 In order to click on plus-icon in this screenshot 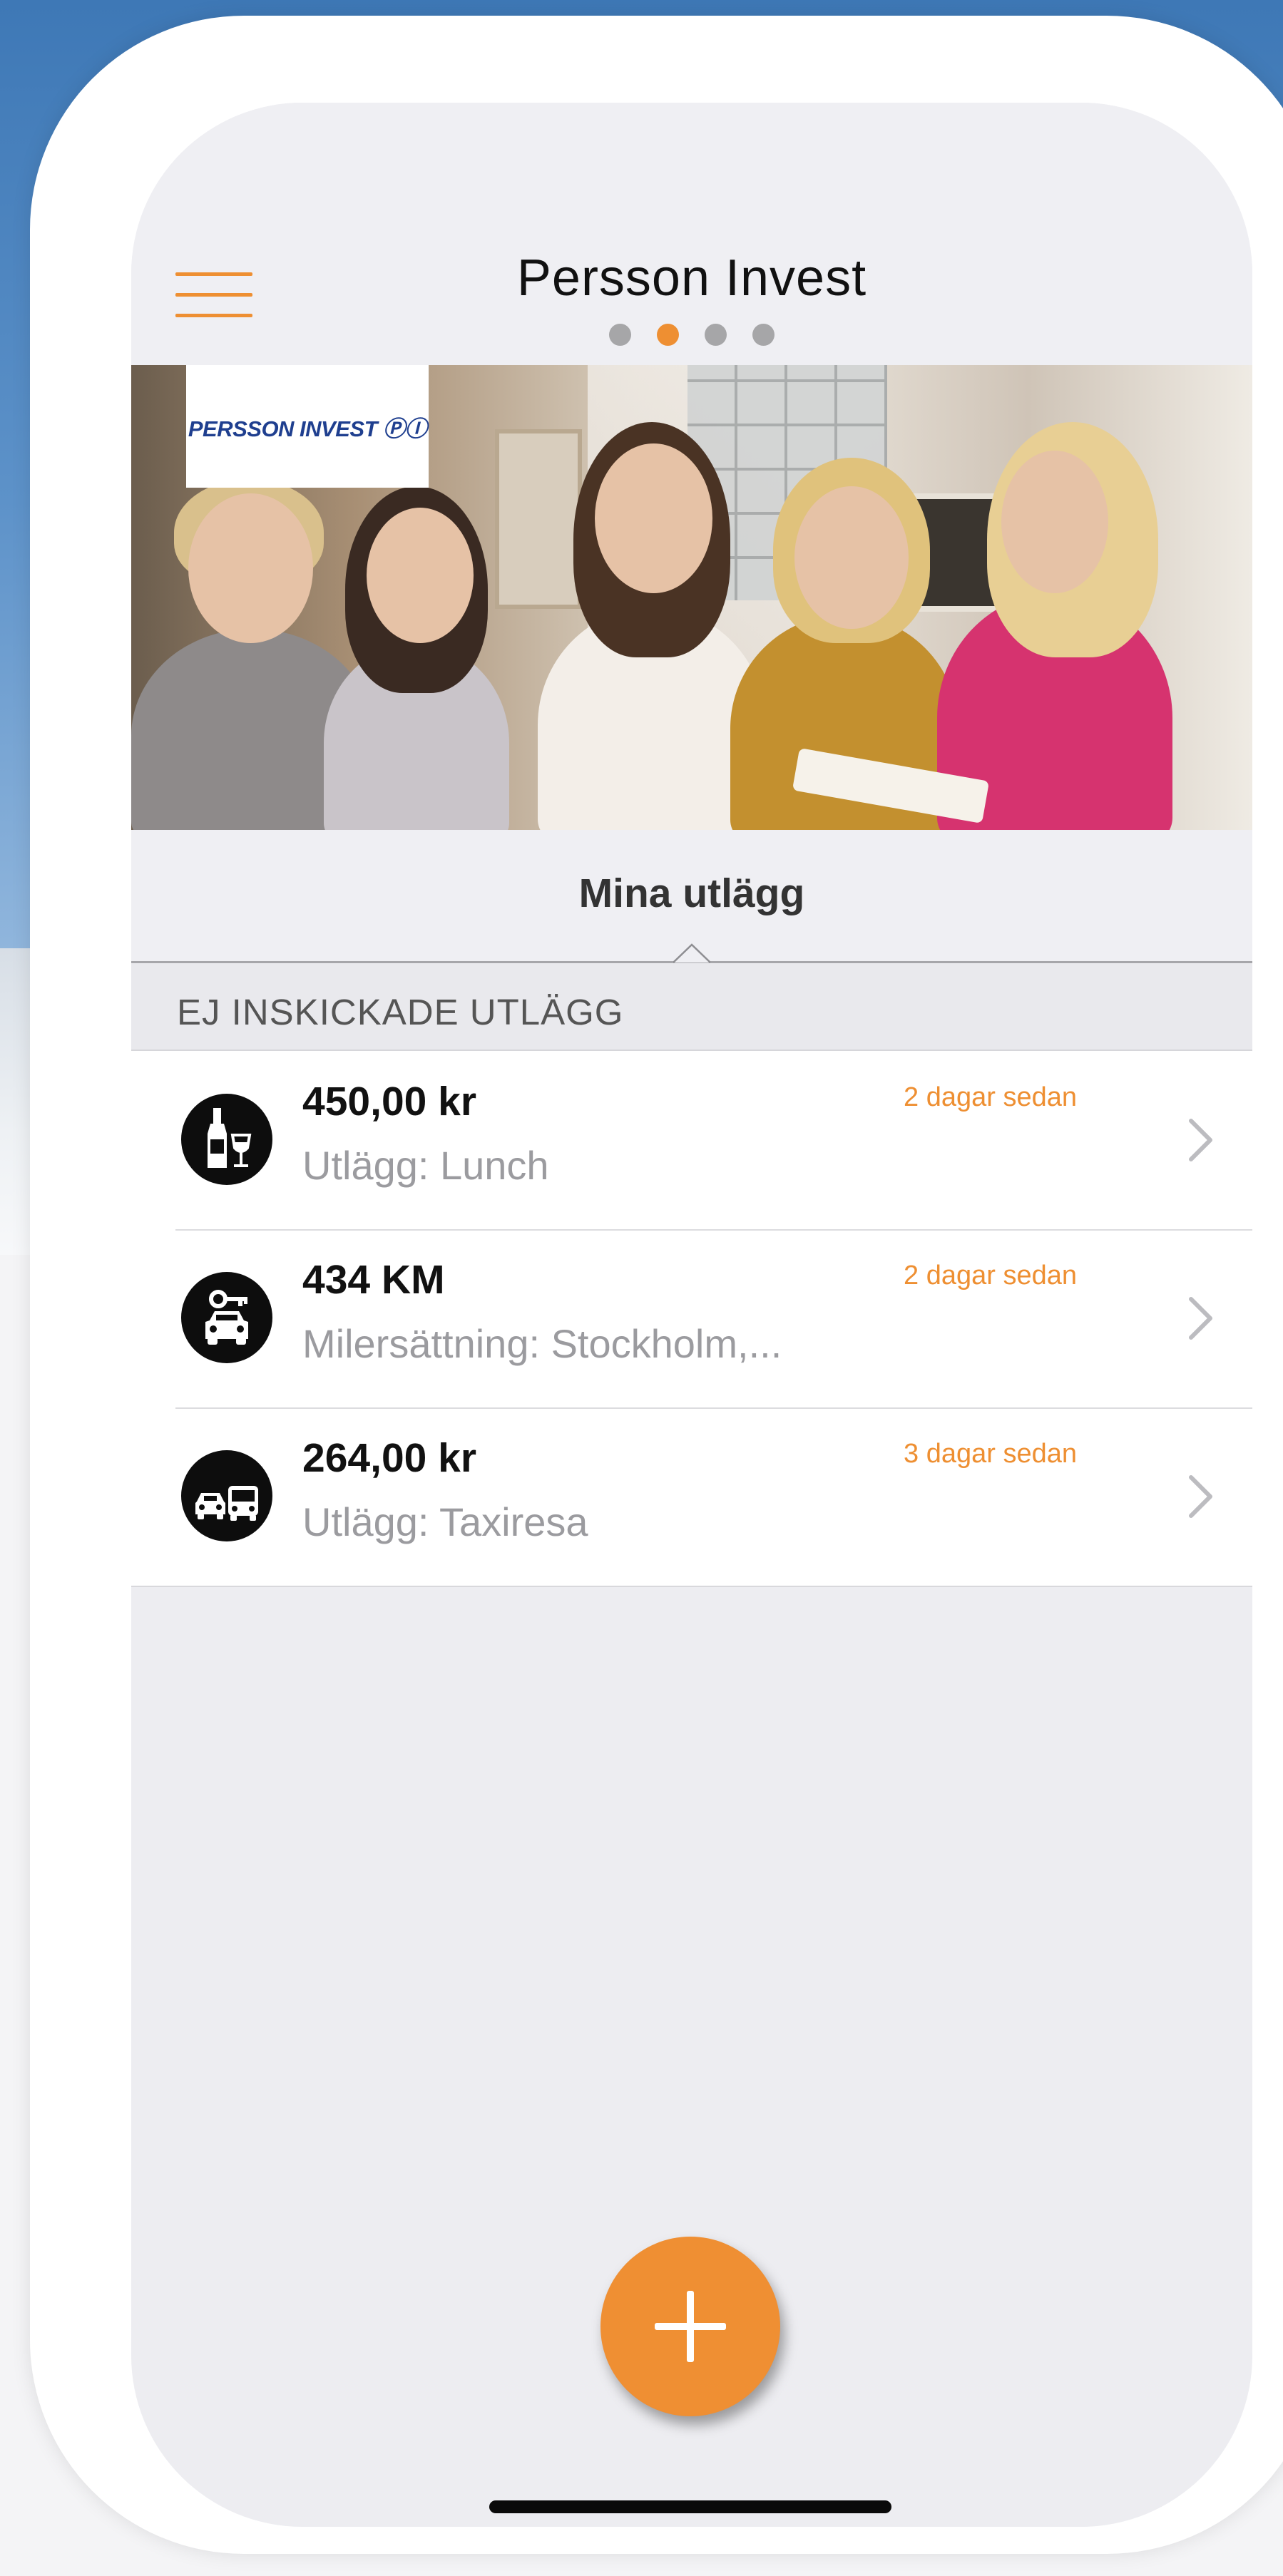, I will do `click(691, 2326)`.